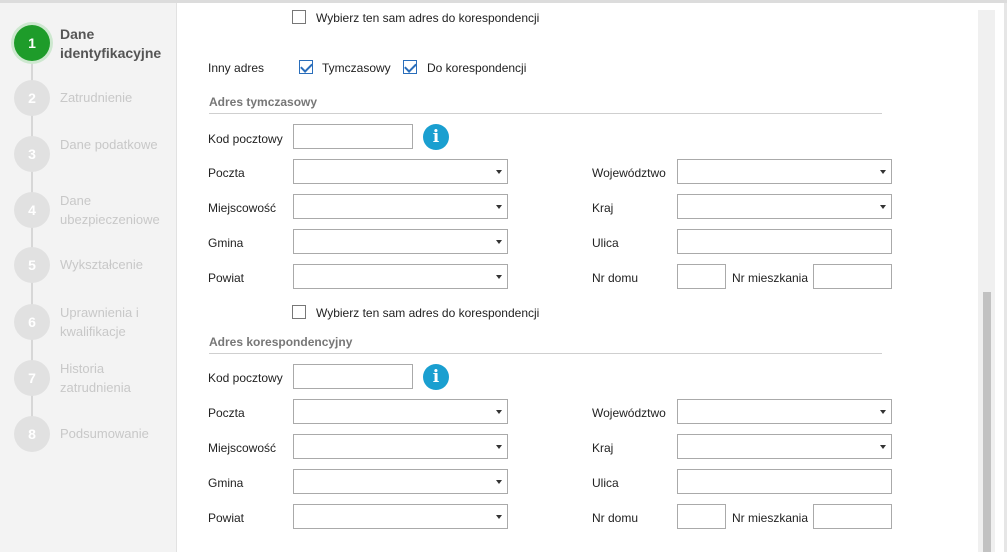  Describe the element at coordinates (603, 208) in the screenshot. I see `temp-country-label: Kraj` at that location.